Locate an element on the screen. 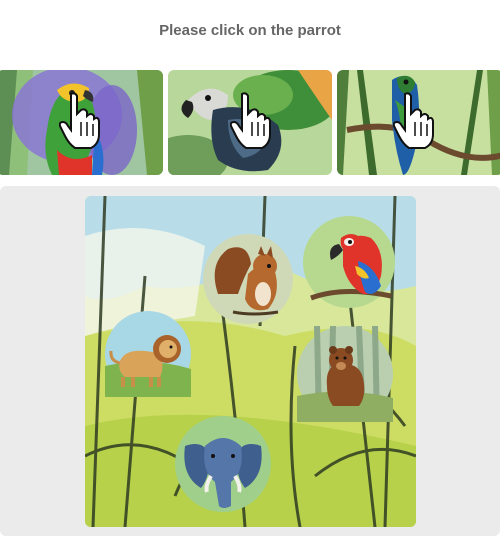 The height and width of the screenshot is (536, 500). animal-lion is located at coordinates (148, 354).